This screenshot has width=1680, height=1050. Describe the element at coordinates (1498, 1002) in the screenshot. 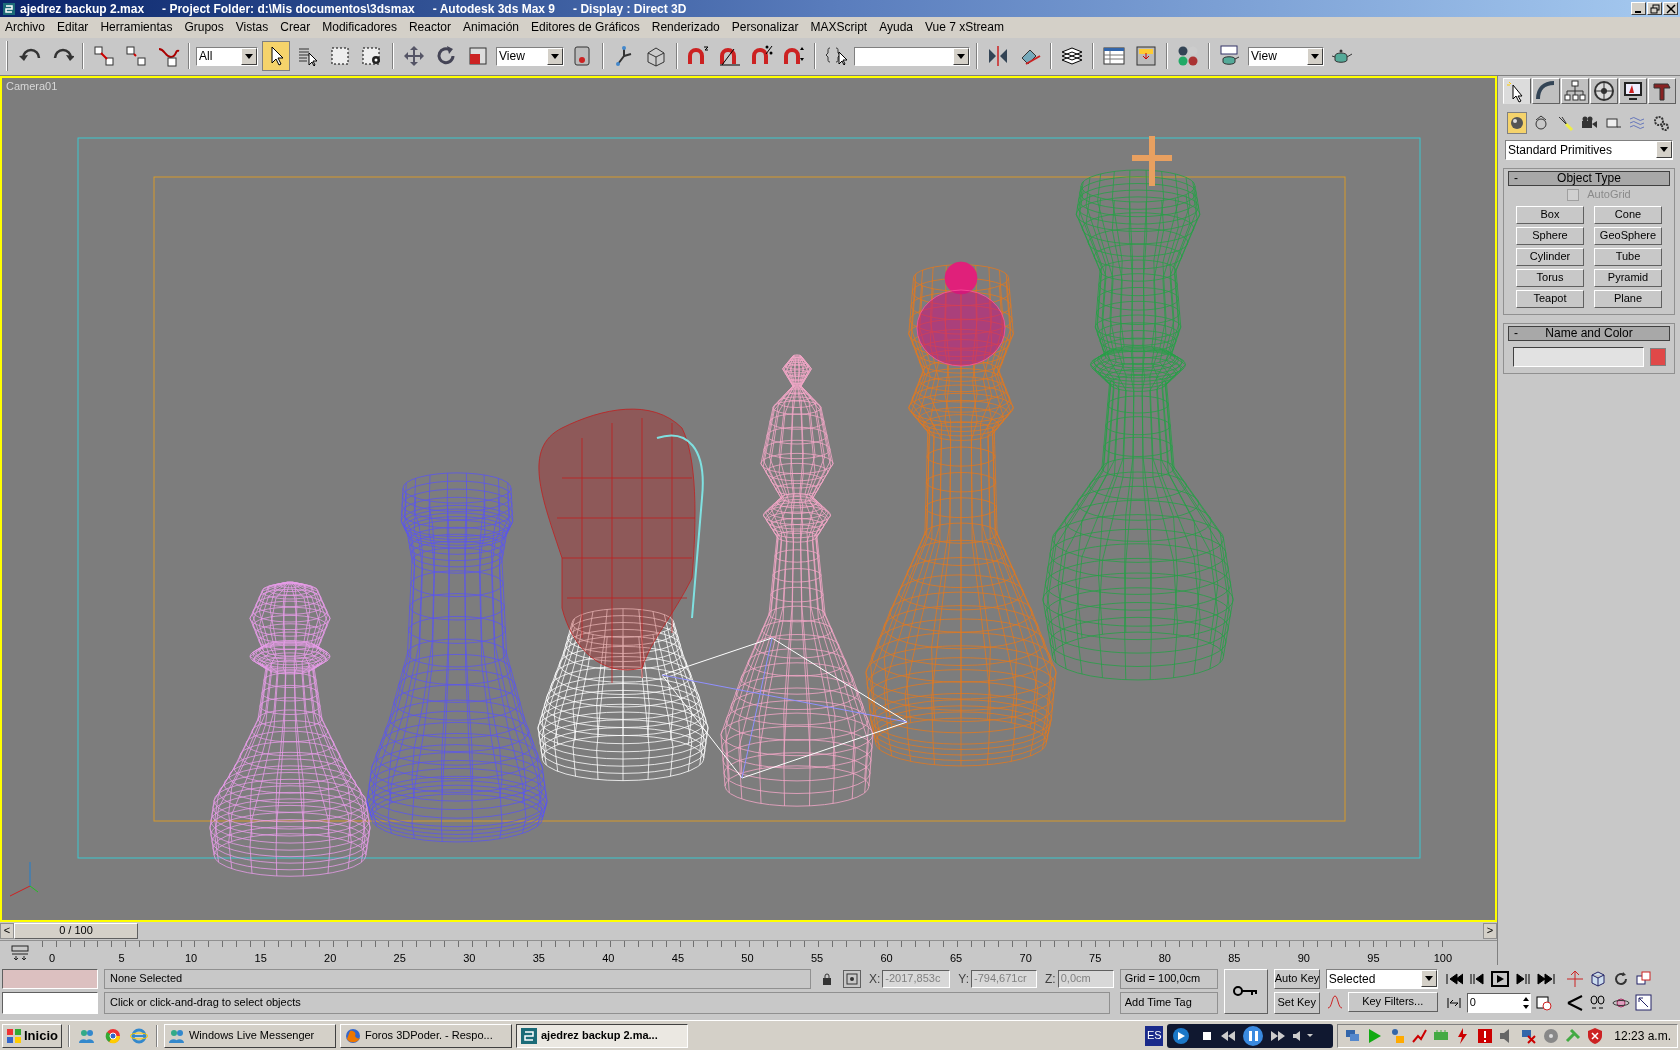

I see `frame-spinner: 0` at that location.